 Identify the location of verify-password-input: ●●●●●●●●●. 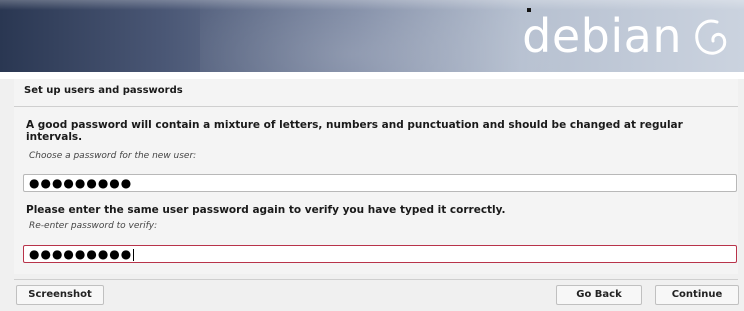
(380, 254).